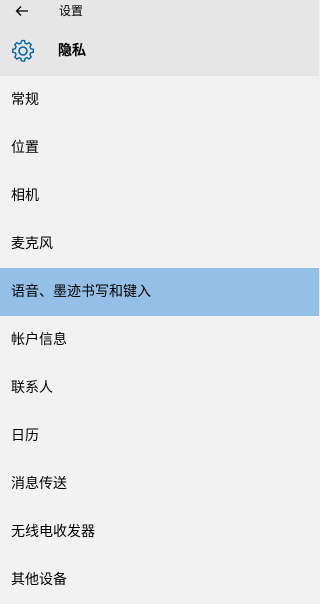 This screenshot has height=604, width=320. Describe the element at coordinates (159, 436) in the screenshot. I see `nav-item-calendar: 日历` at that location.